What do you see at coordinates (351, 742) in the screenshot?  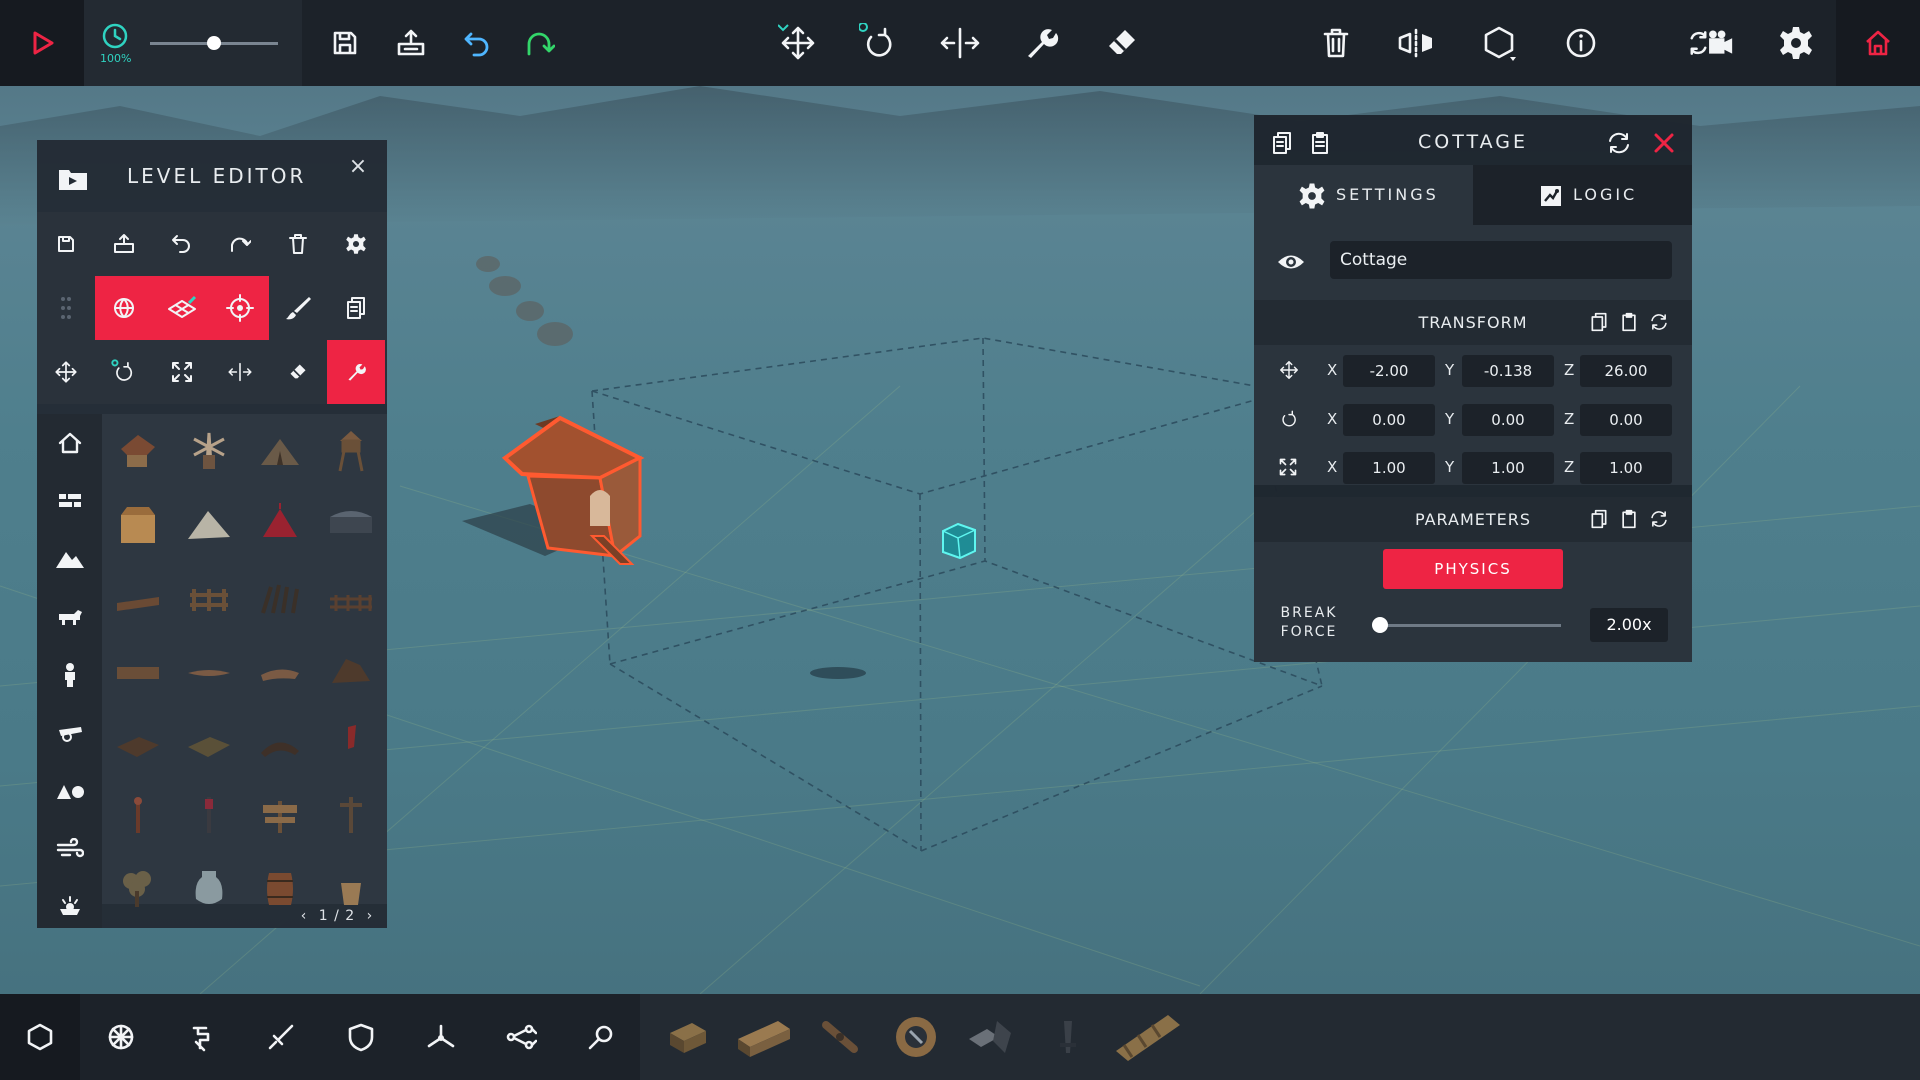 I see `palette-item-banner` at bounding box center [351, 742].